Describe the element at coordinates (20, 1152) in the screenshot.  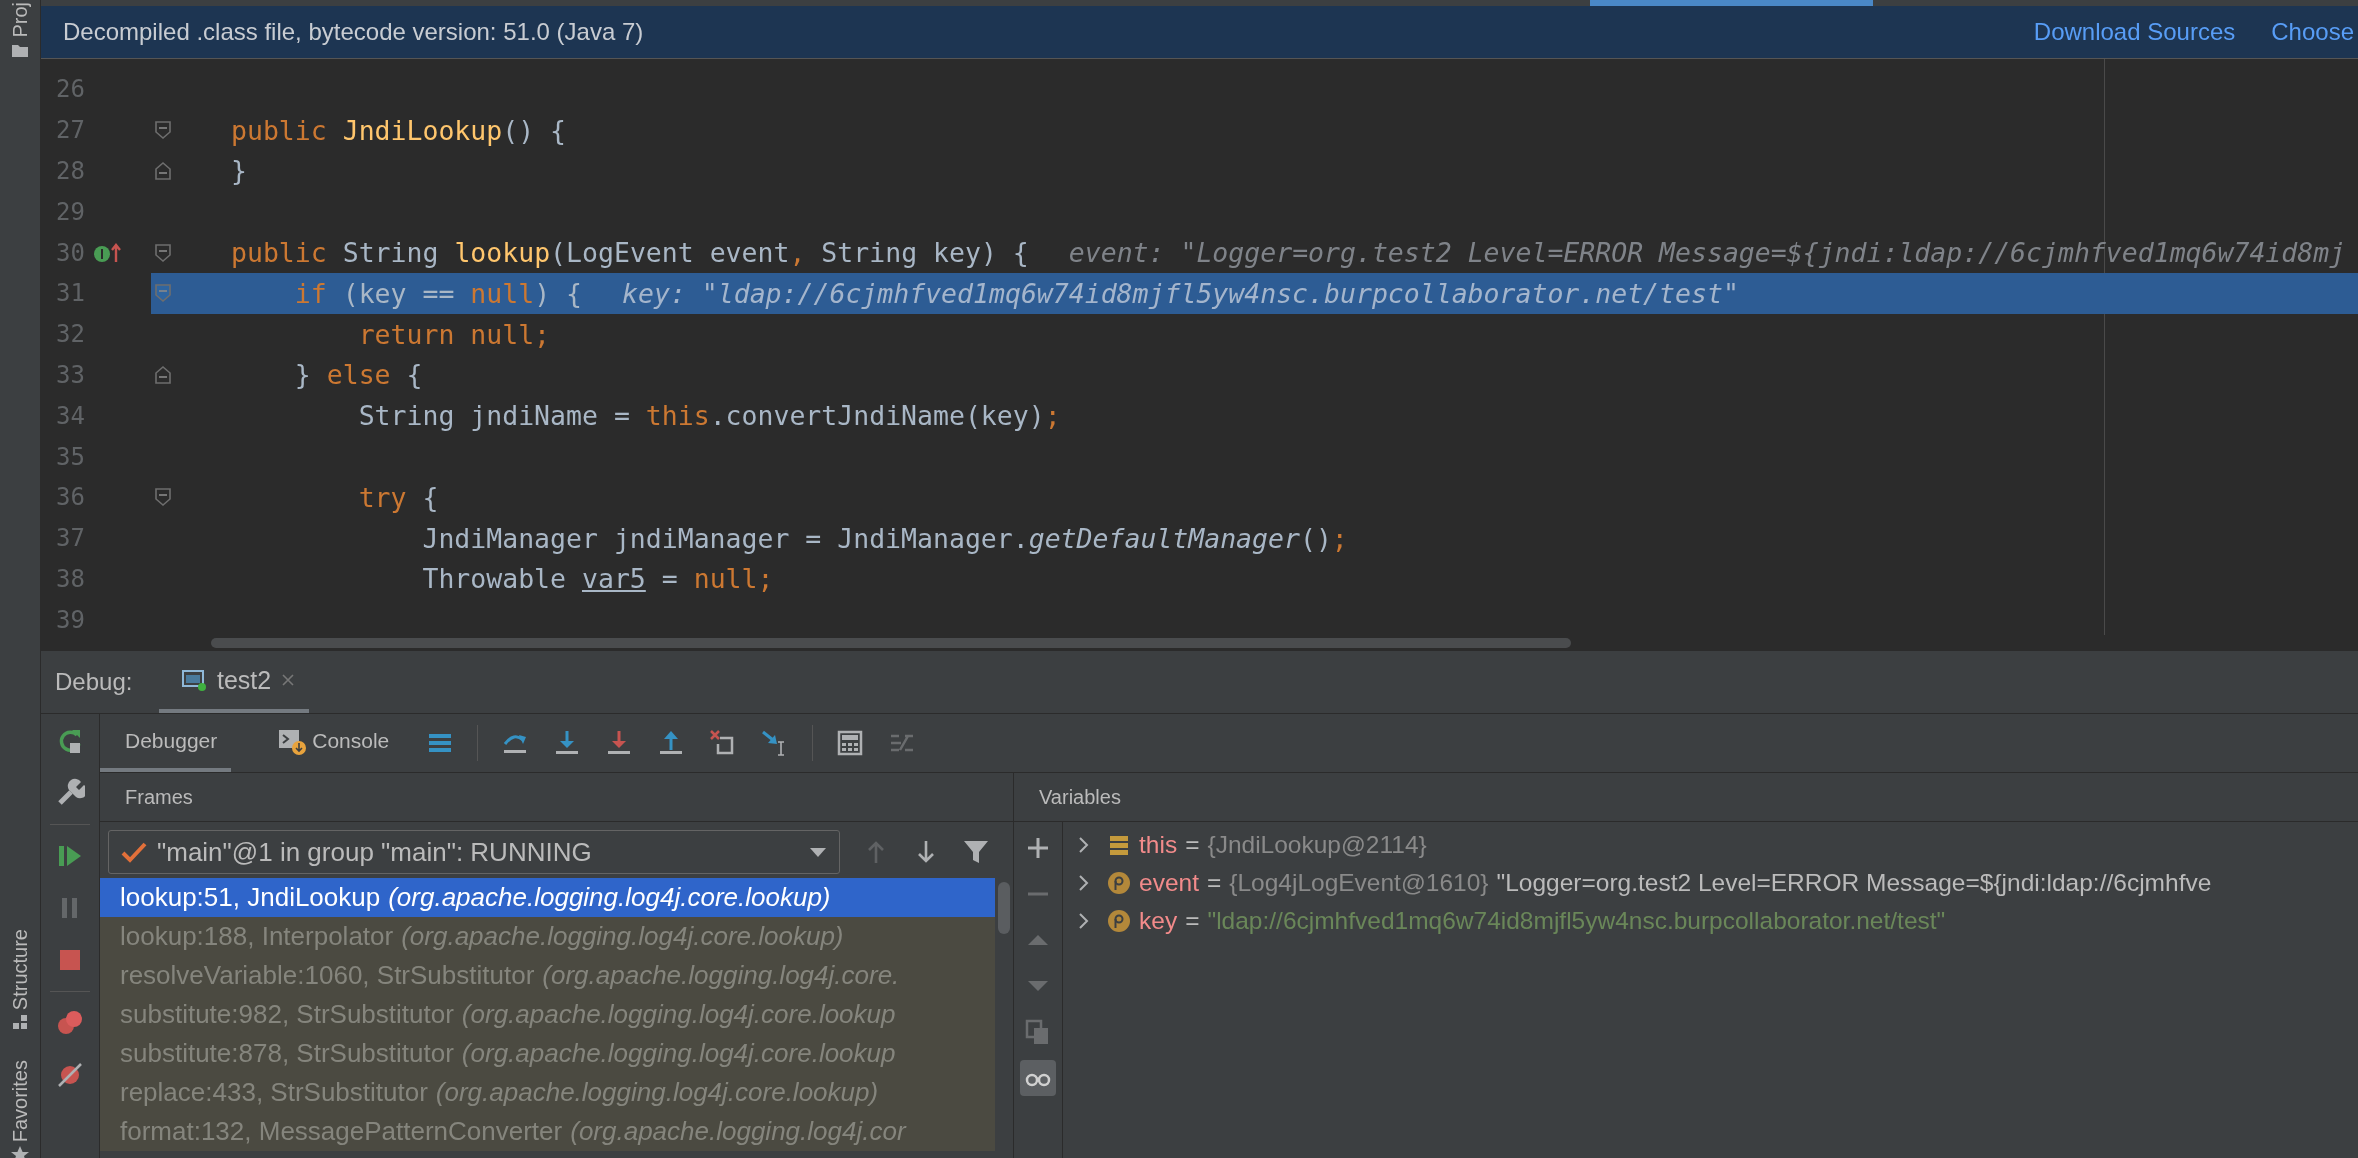
I see `star-icon` at that location.